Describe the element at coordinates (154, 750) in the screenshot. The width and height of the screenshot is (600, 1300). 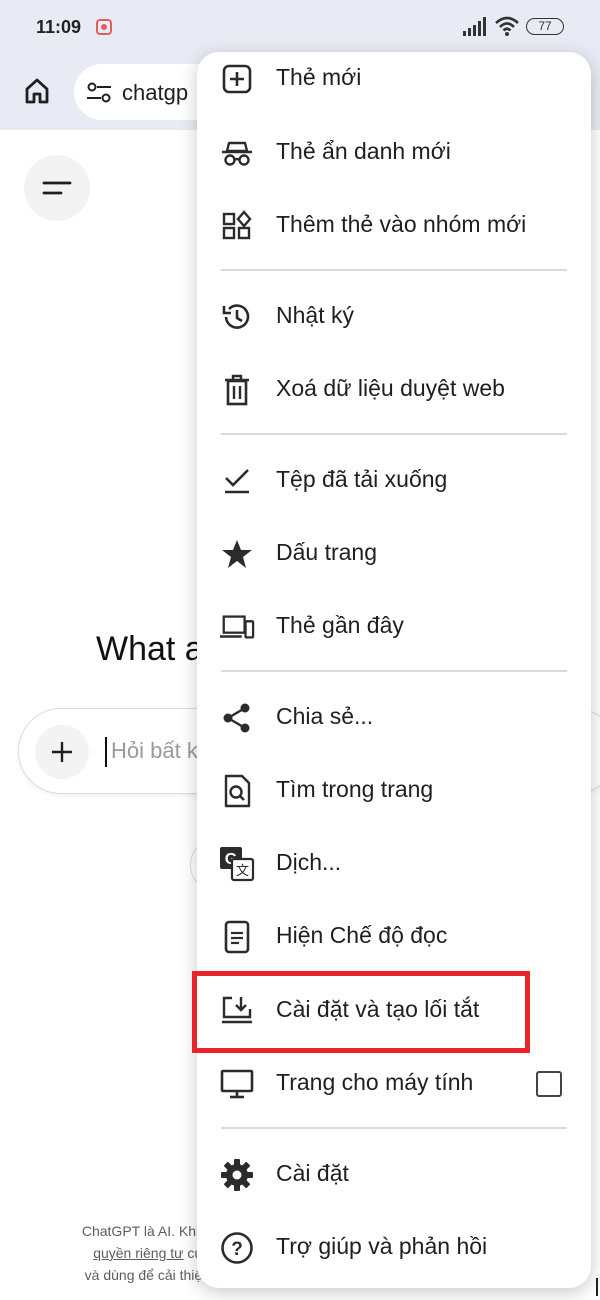
I see `chat-input-placeholder: Hỏi bất k` at that location.